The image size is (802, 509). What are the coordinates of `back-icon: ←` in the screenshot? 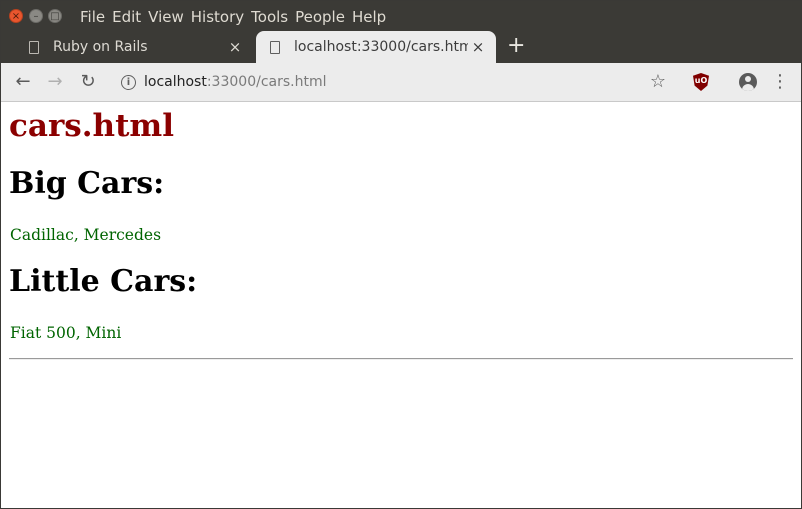 It's located at (23, 82).